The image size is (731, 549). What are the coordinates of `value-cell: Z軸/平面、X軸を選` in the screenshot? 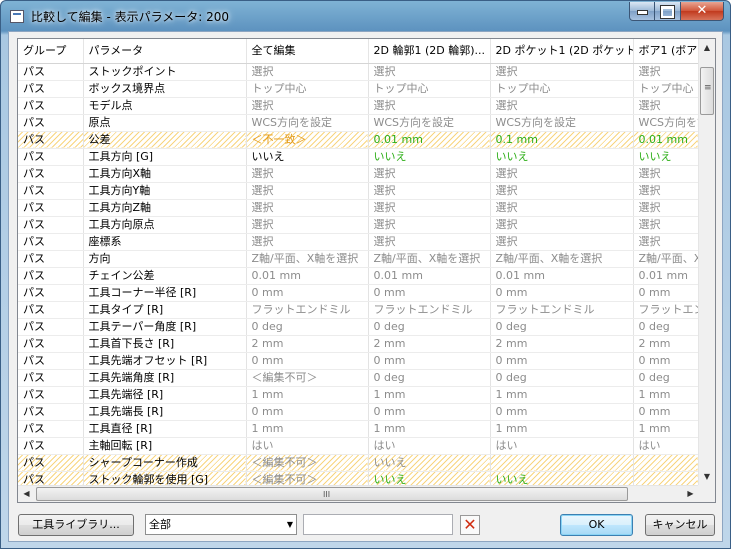 It's located at (666, 259).